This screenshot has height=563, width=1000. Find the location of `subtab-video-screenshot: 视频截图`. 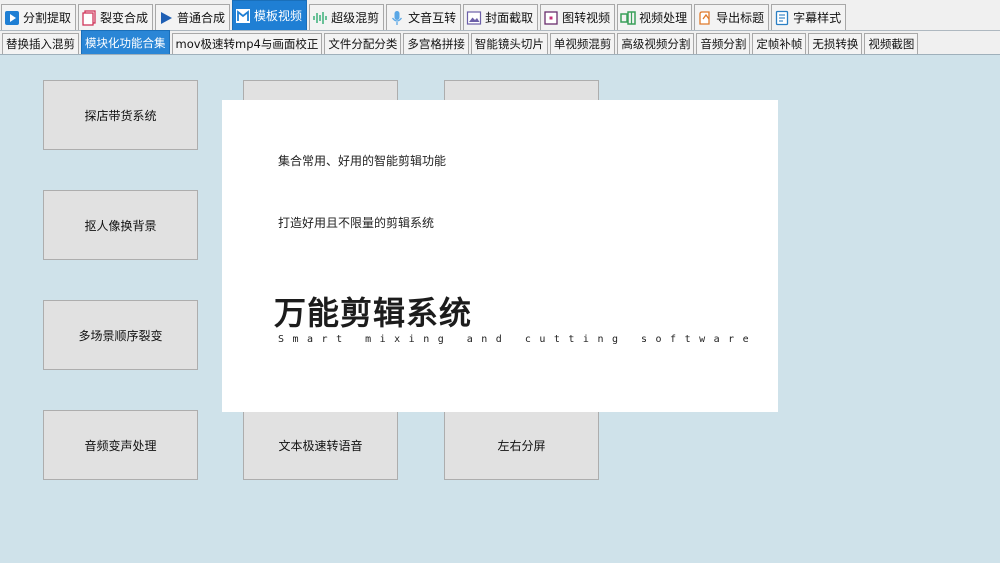

subtab-video-screenshot: 视频截图 is located at coordinates (891, 43).